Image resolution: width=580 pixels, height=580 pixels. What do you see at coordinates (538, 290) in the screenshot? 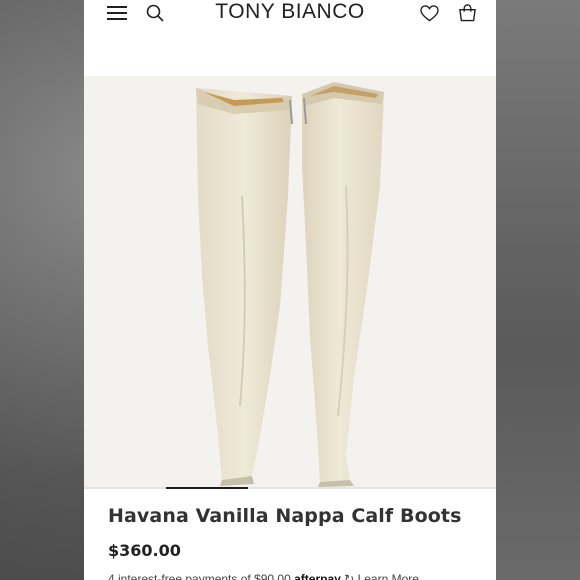
I see `blurred-backdrop-right` at bounding box center [538, 290].